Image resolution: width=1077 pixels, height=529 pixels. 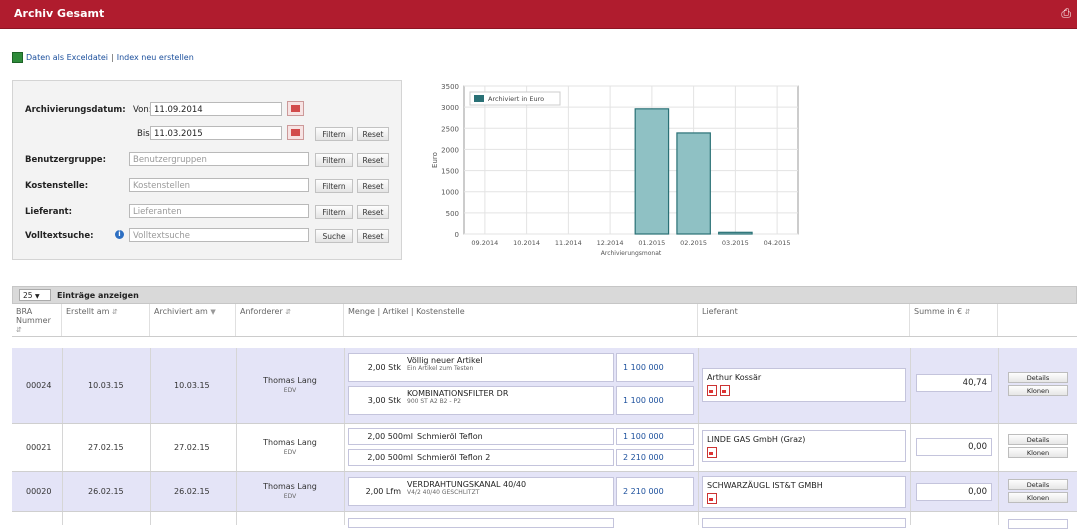 I want to click on row-number: 00021, so click(x=39, y=447).